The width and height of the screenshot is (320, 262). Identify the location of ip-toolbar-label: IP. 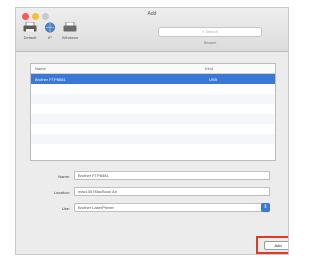
(50, 37).